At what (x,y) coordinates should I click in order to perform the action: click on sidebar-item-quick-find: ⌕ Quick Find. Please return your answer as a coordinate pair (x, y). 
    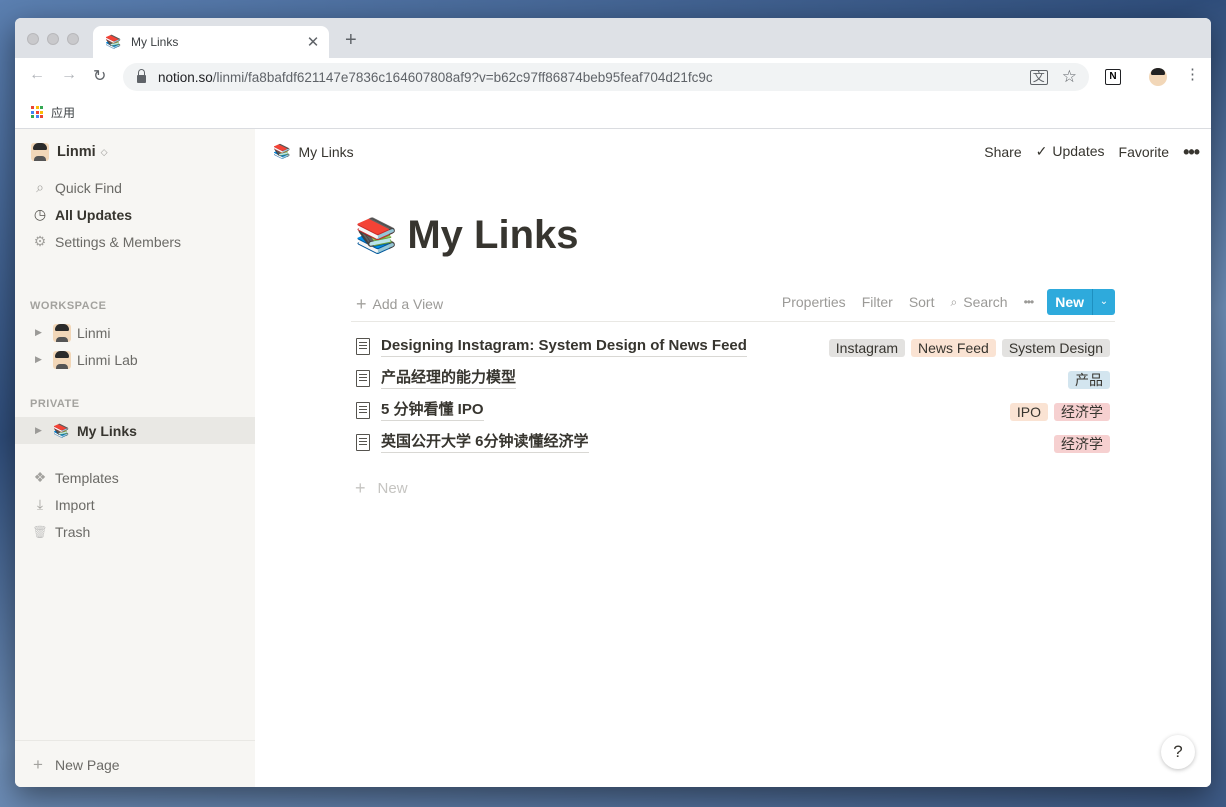
    Looking at the image, I should click on (135, 187).